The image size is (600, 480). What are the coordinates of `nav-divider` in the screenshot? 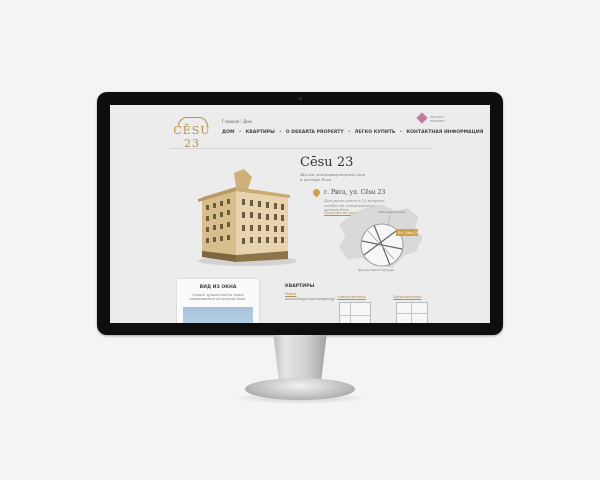 It's located at (301, 148).